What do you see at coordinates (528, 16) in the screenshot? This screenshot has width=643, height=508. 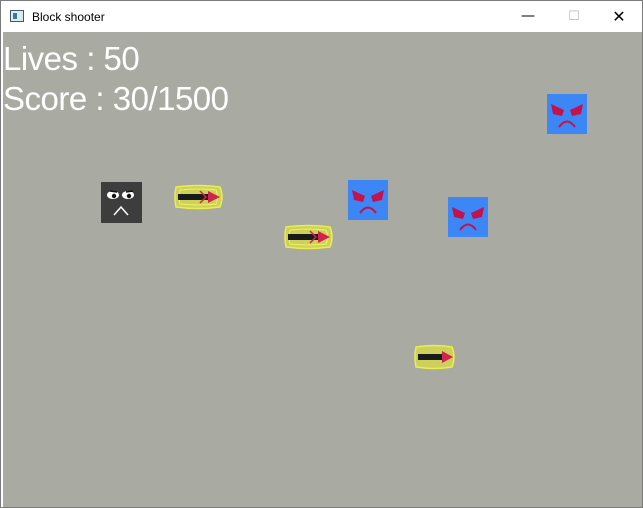 I see `minimize-button: —` at bounding box center [528, 16].